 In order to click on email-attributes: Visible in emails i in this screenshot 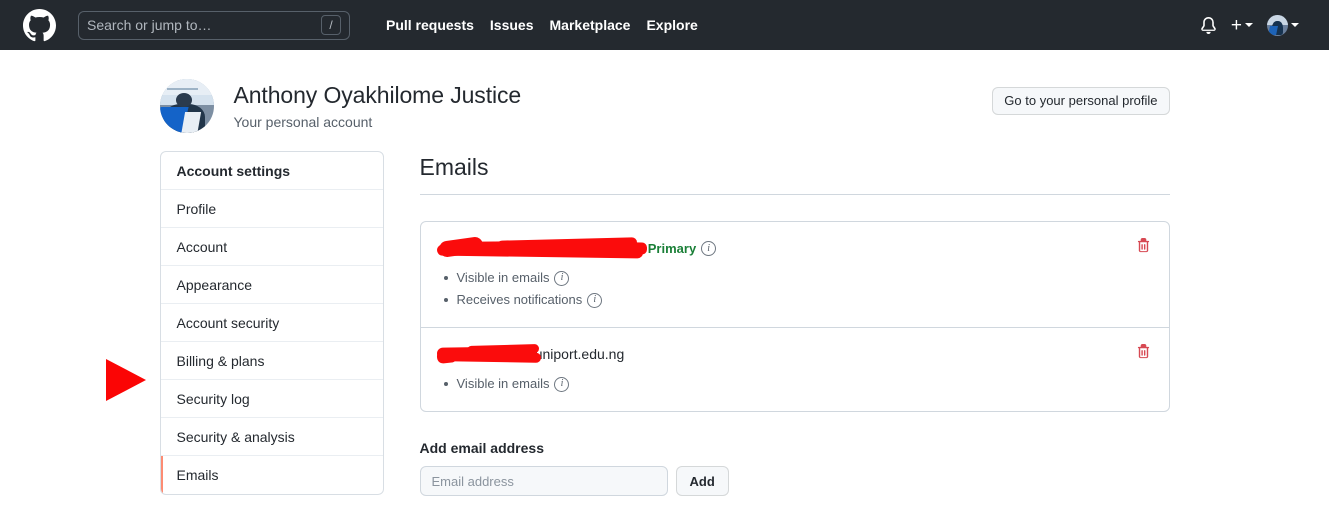, I will do `click(795, 384)`.